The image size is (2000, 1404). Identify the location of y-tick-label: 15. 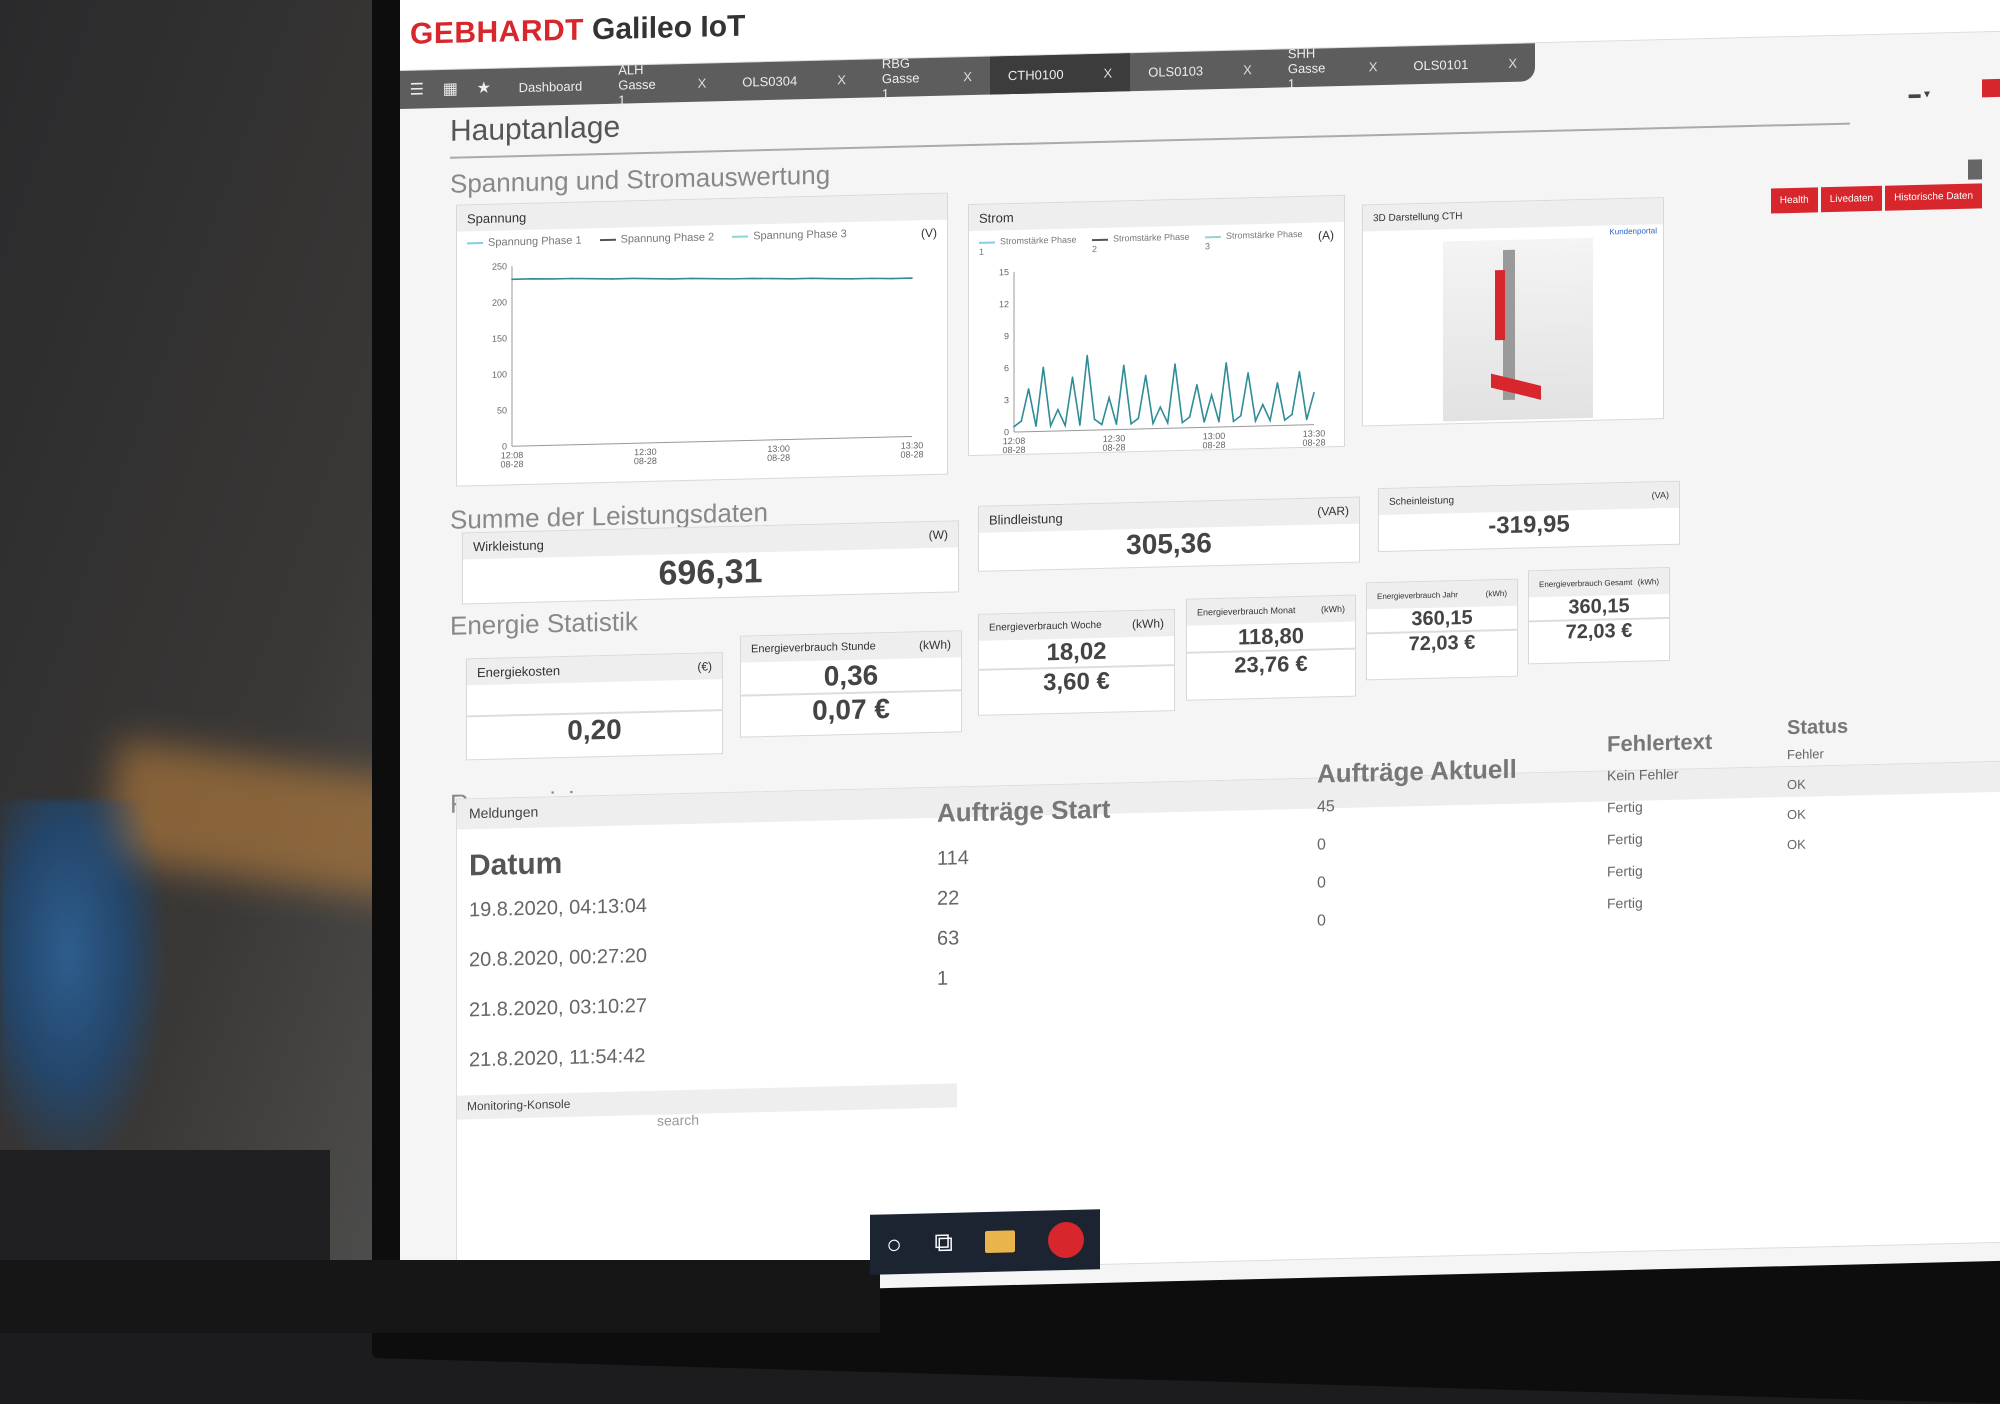
(1004, 272).